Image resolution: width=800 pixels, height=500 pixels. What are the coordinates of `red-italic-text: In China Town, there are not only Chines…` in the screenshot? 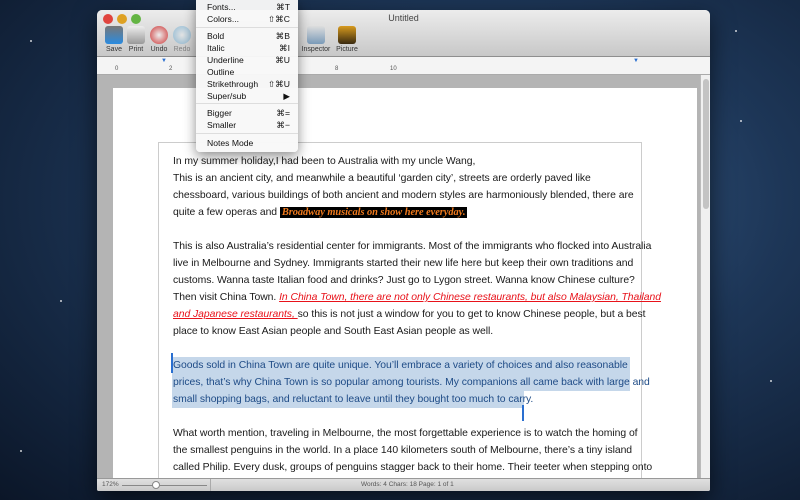 It's located at (470, 297).